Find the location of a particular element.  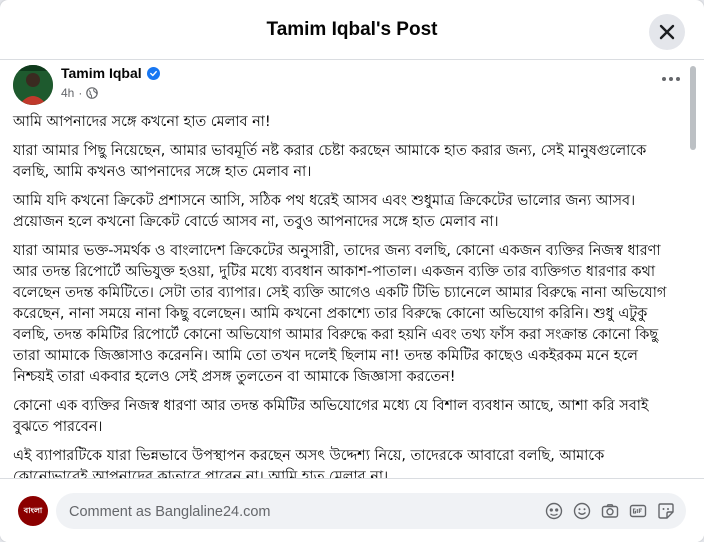

avatar-photo is located at coordinates (33, 85).